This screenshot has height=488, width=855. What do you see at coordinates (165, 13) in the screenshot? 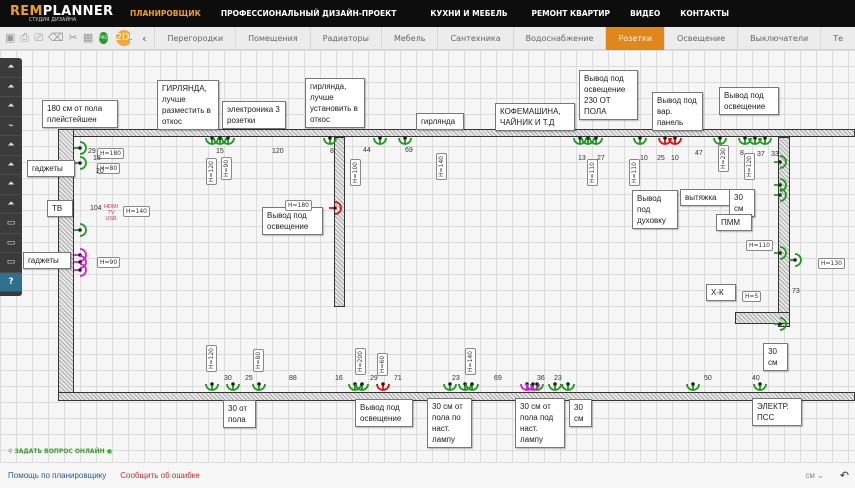
I see `nav-planner: ПЛАНИРОВЩИК` at bounding box center [165, 13].